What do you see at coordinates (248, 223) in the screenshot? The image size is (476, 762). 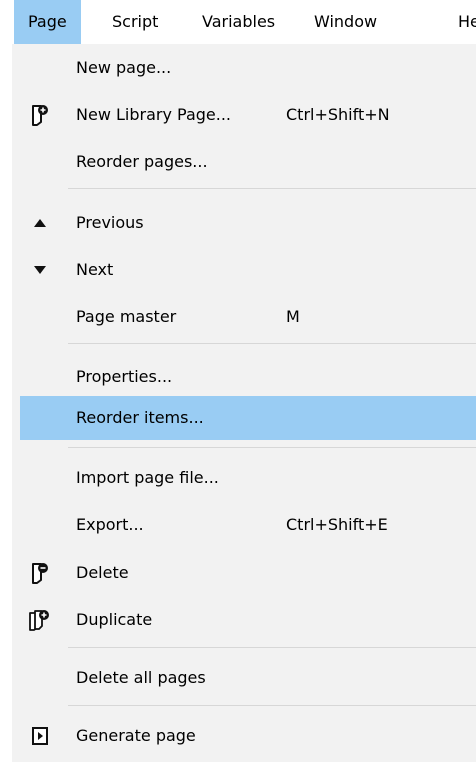 I see `menu-item-previous: Previous` at bounding box center [248, 223].